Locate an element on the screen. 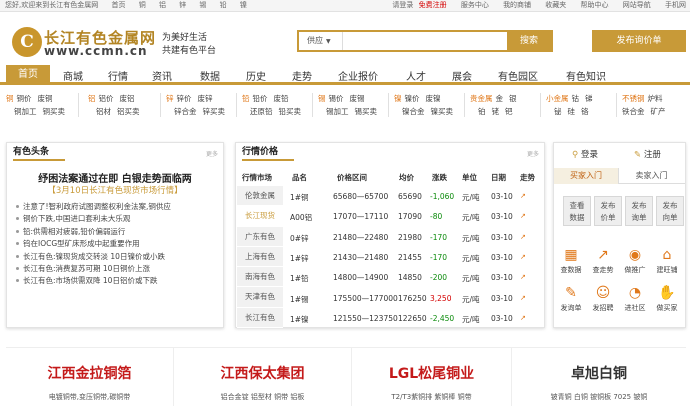 Image resolution: width=690 pixels, height=406 pixels. market-tab: 长江现货 is located at coordinates (260, 216).